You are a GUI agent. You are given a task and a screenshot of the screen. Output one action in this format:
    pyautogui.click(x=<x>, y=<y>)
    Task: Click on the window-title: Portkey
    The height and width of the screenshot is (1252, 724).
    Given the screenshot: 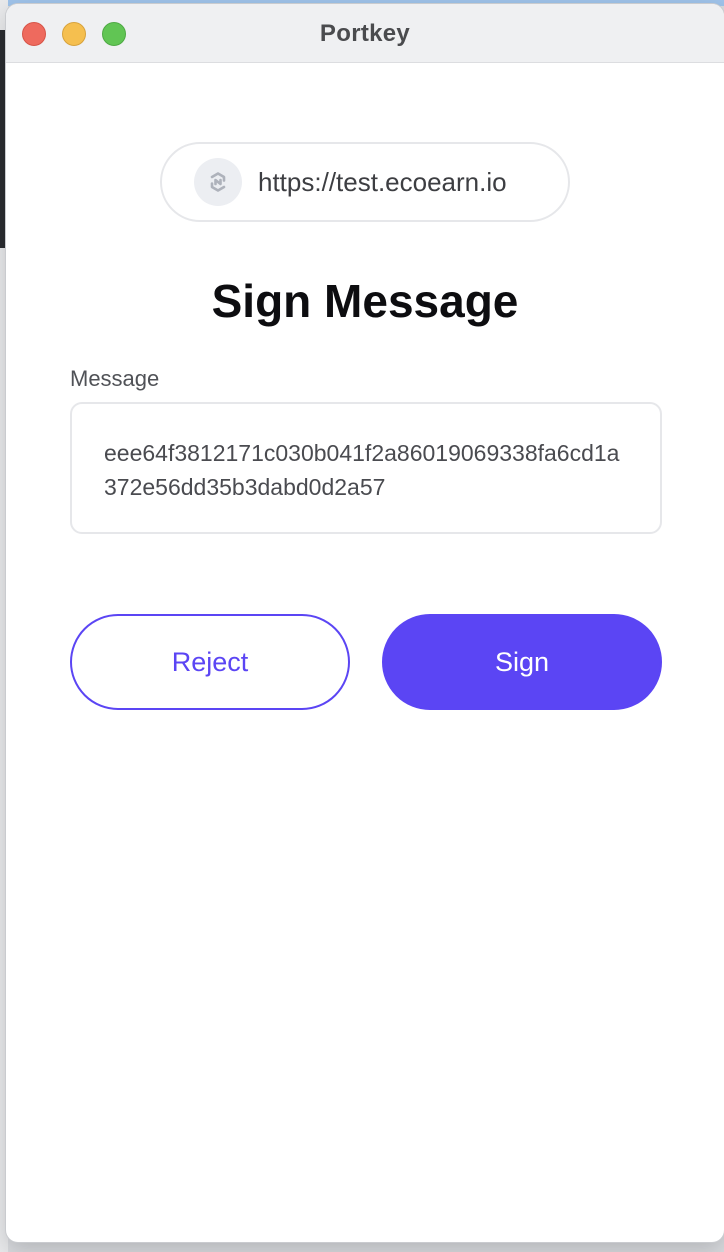 What is the action you would take?
    pyautogui.click(x=365, y=33)
    